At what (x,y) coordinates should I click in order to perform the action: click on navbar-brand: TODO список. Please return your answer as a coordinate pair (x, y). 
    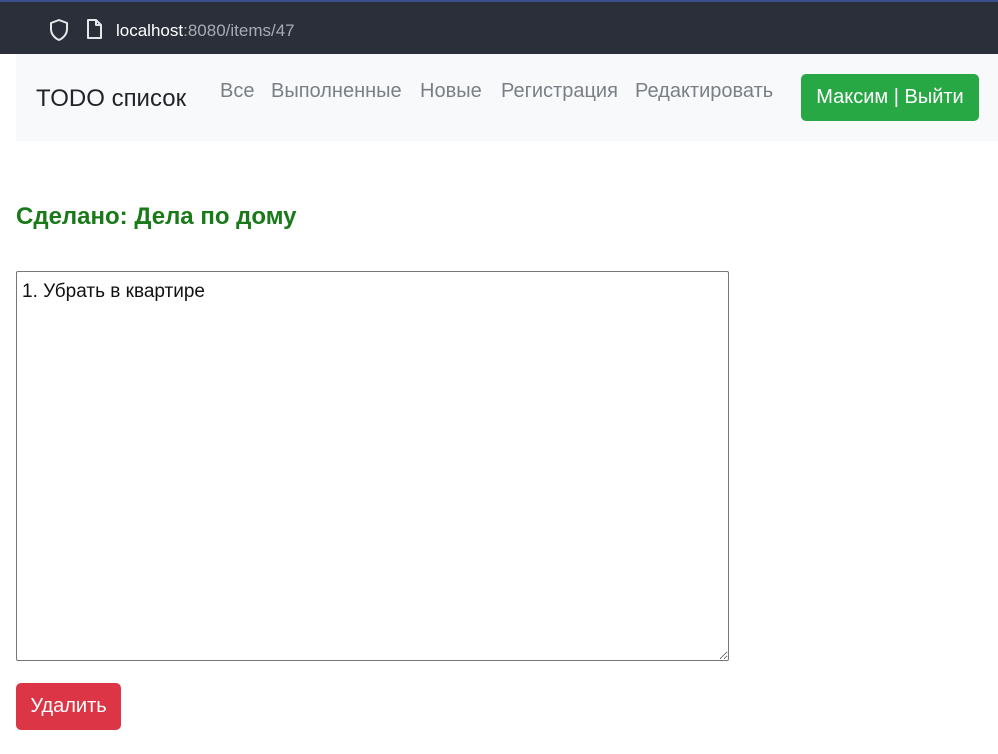
    Looking at the image, I should click on (111, 99).